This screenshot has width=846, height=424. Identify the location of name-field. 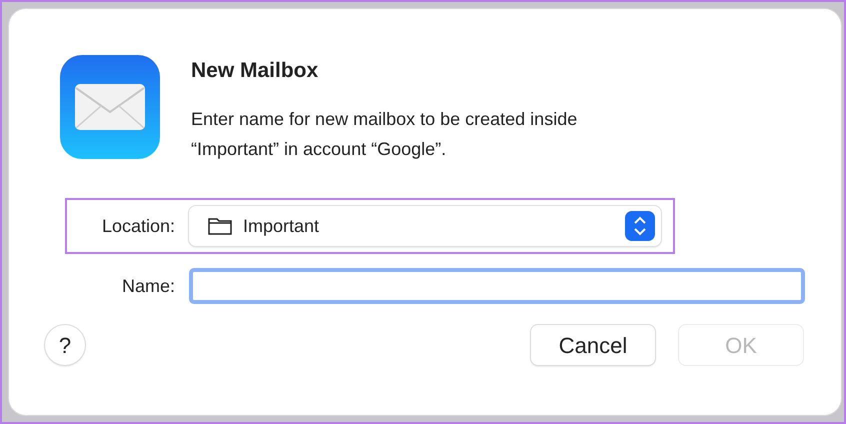
(497, 286).